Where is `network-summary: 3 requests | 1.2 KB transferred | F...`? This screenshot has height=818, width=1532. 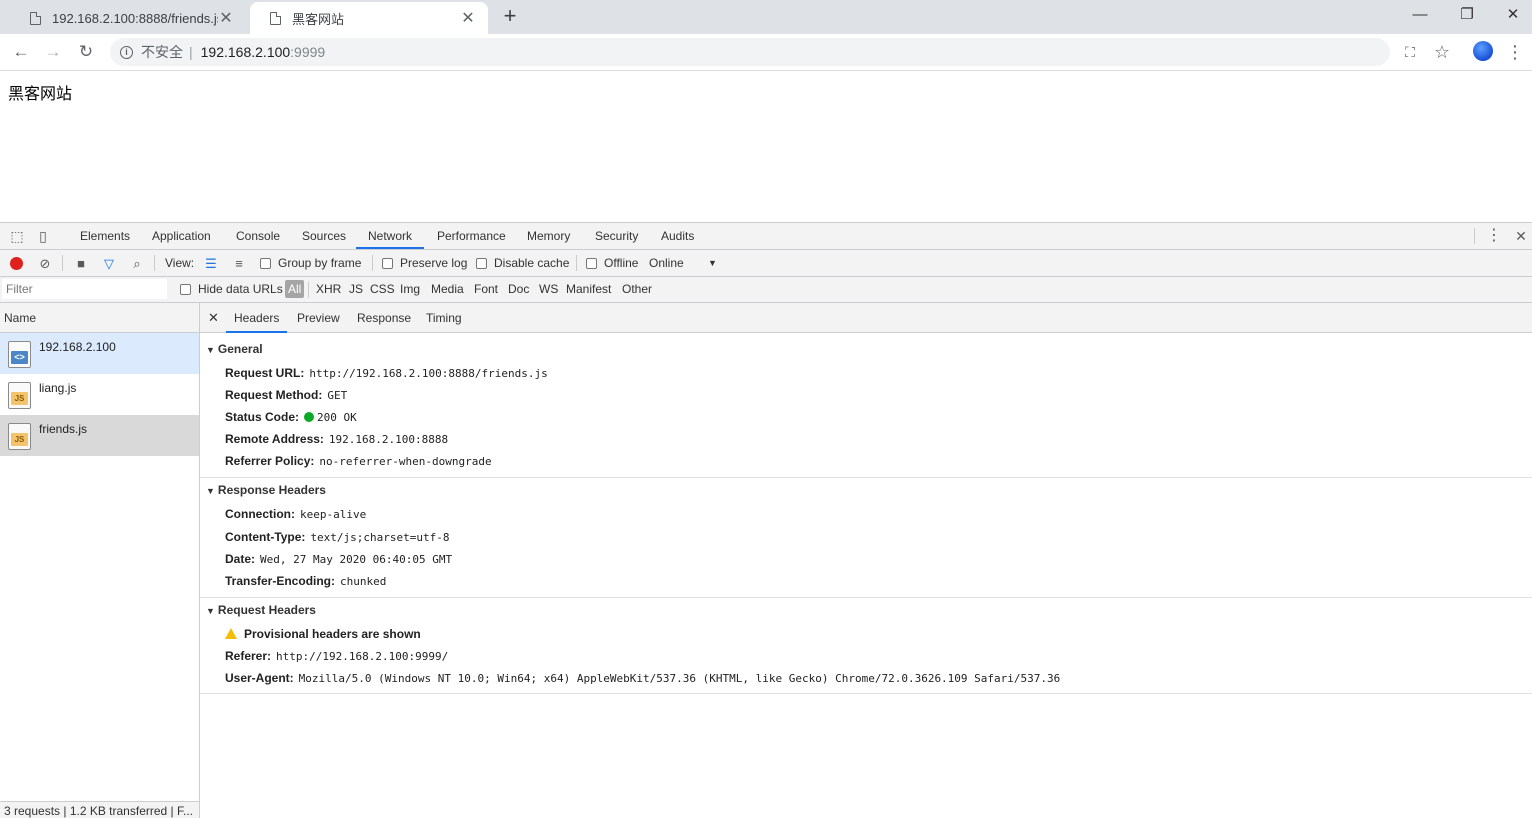 network-summary: 3 requests | 1.2 KB transferred | F... is located at coordinates (99, 809).